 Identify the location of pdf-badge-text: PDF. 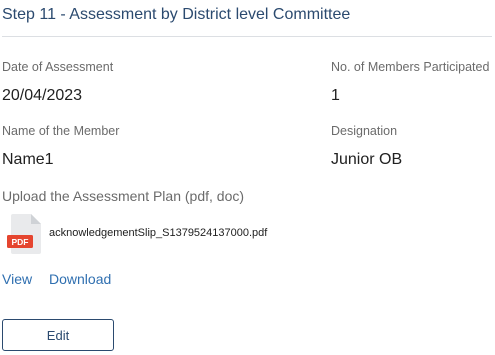
(20, 242).